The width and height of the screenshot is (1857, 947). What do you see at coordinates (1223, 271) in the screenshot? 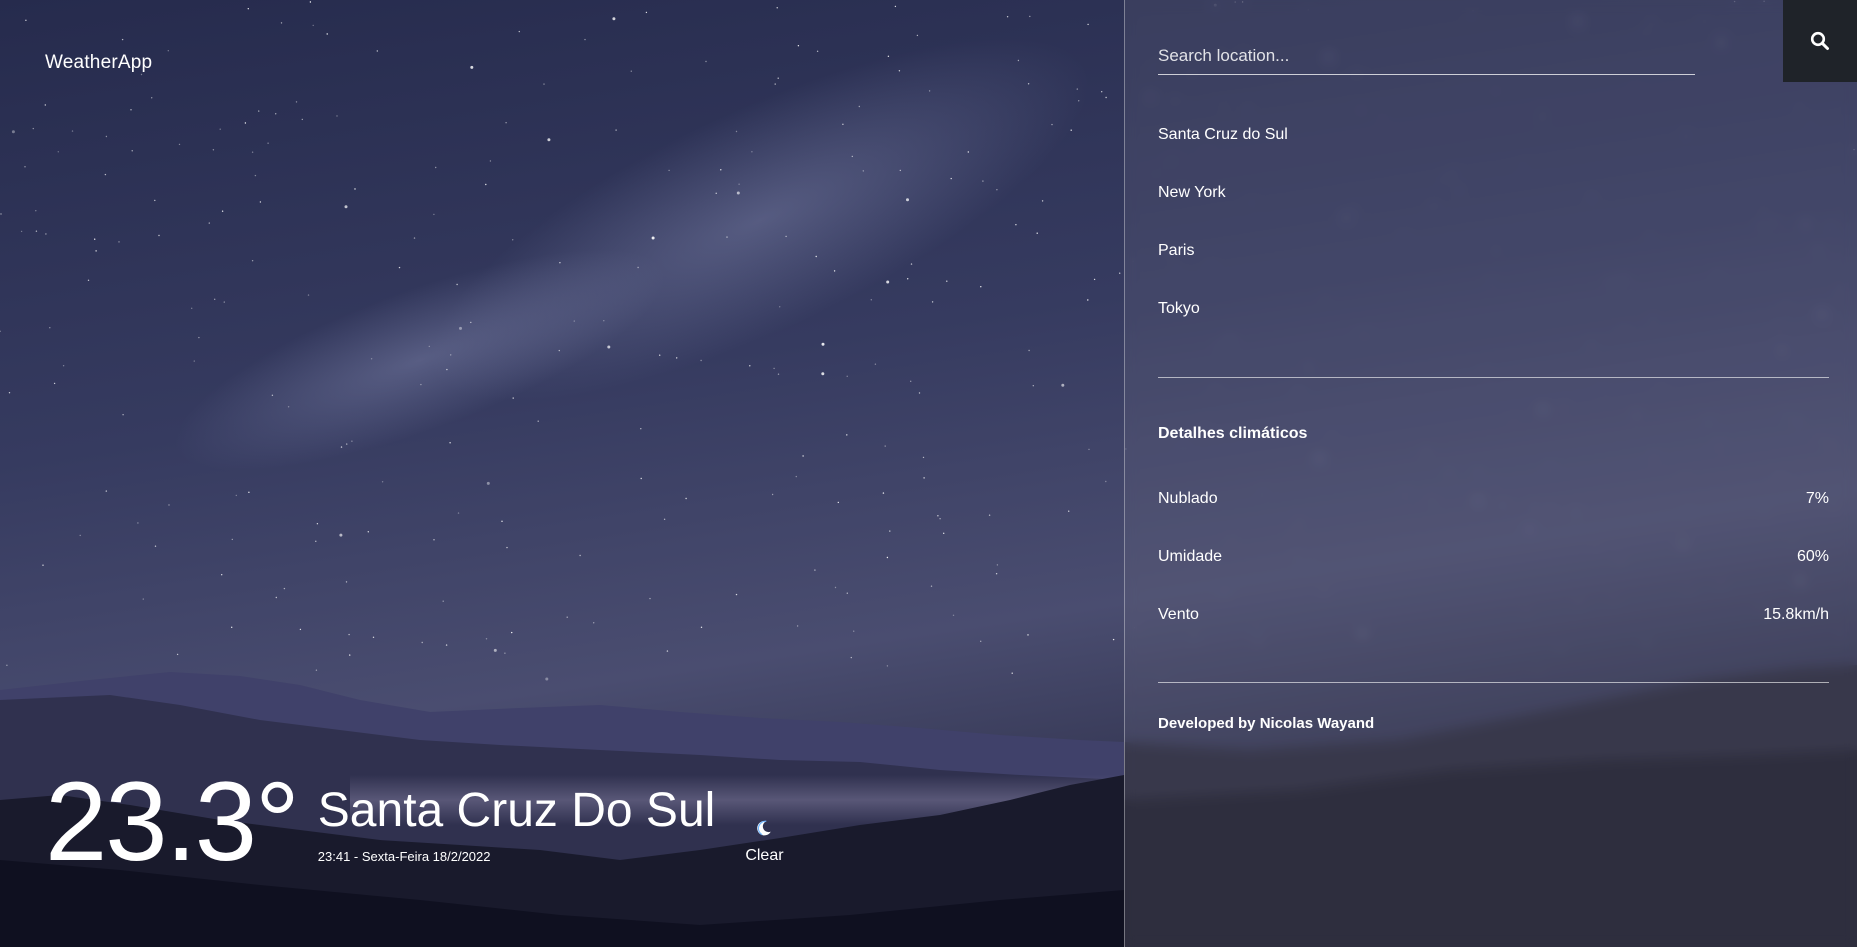
I see `location-item-paris: Paris` at bounding box center [1223, 271].